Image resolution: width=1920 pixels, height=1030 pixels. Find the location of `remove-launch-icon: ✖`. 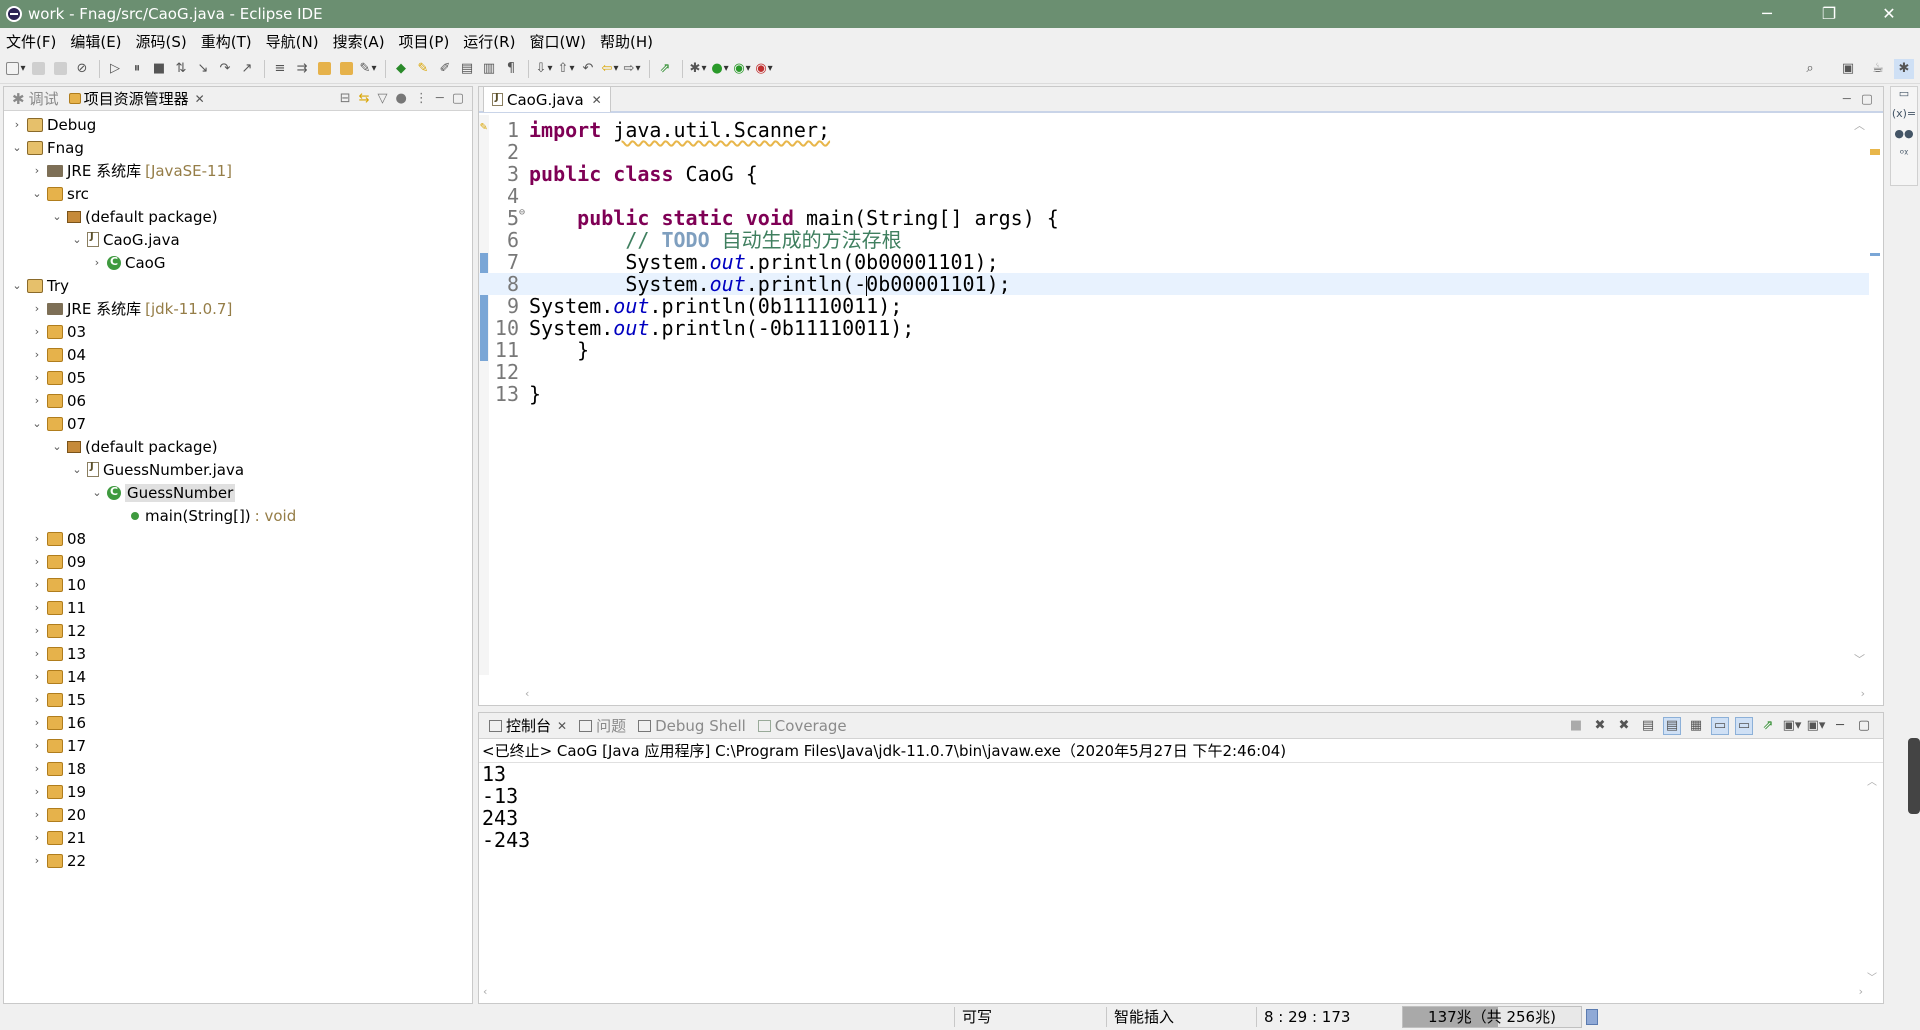

remove-launch-icon: ✖ is located at coordinates (1600, 726).